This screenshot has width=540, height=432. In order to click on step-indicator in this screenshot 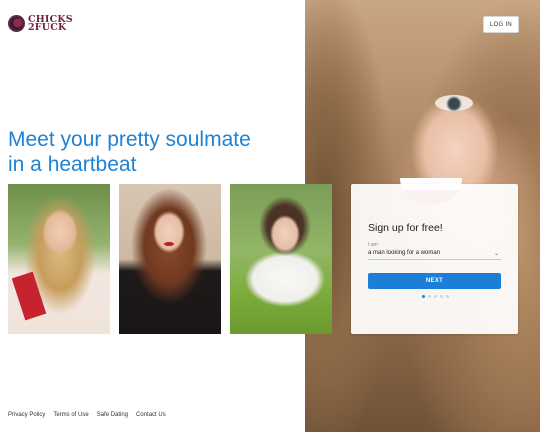, I will do `click(435, 296)`.